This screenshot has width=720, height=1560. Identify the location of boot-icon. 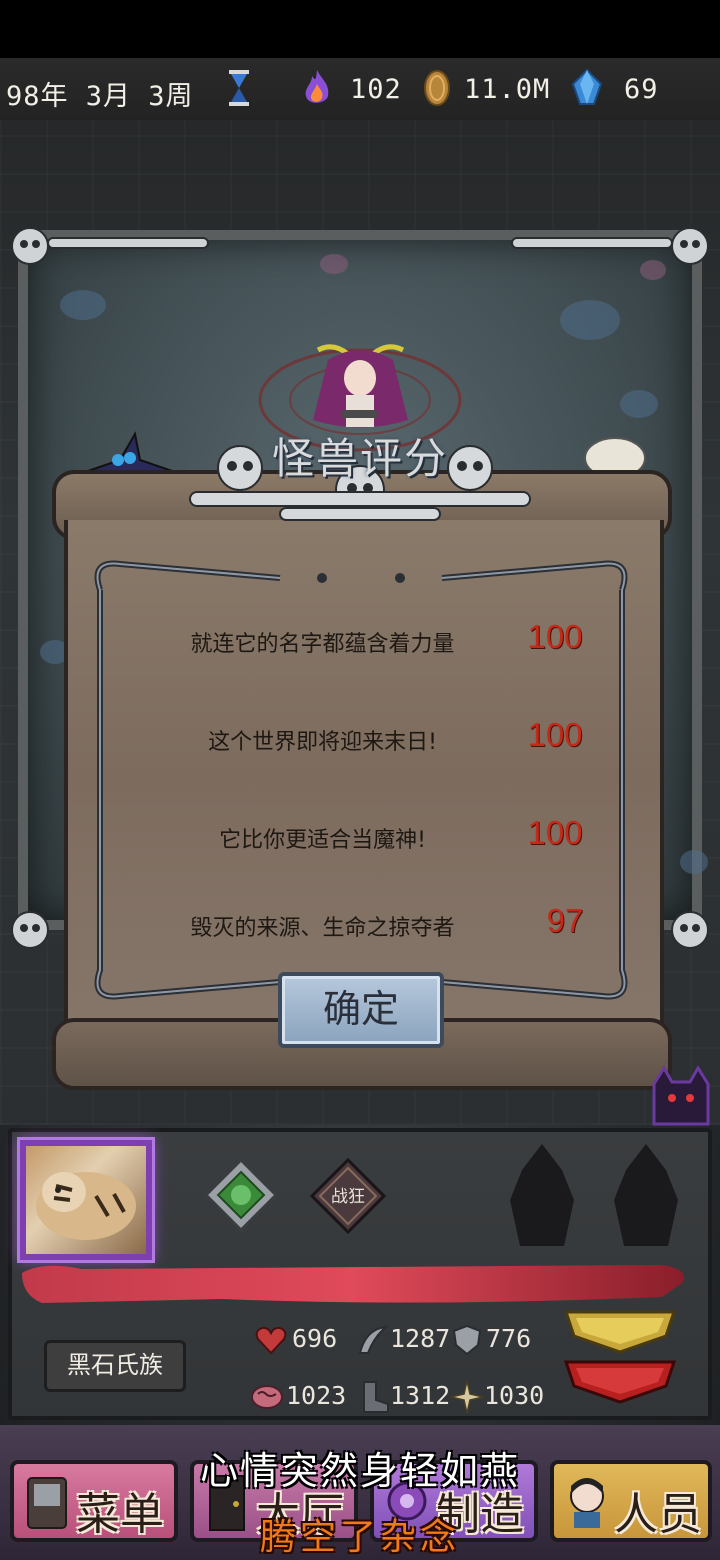
(376, 1397).